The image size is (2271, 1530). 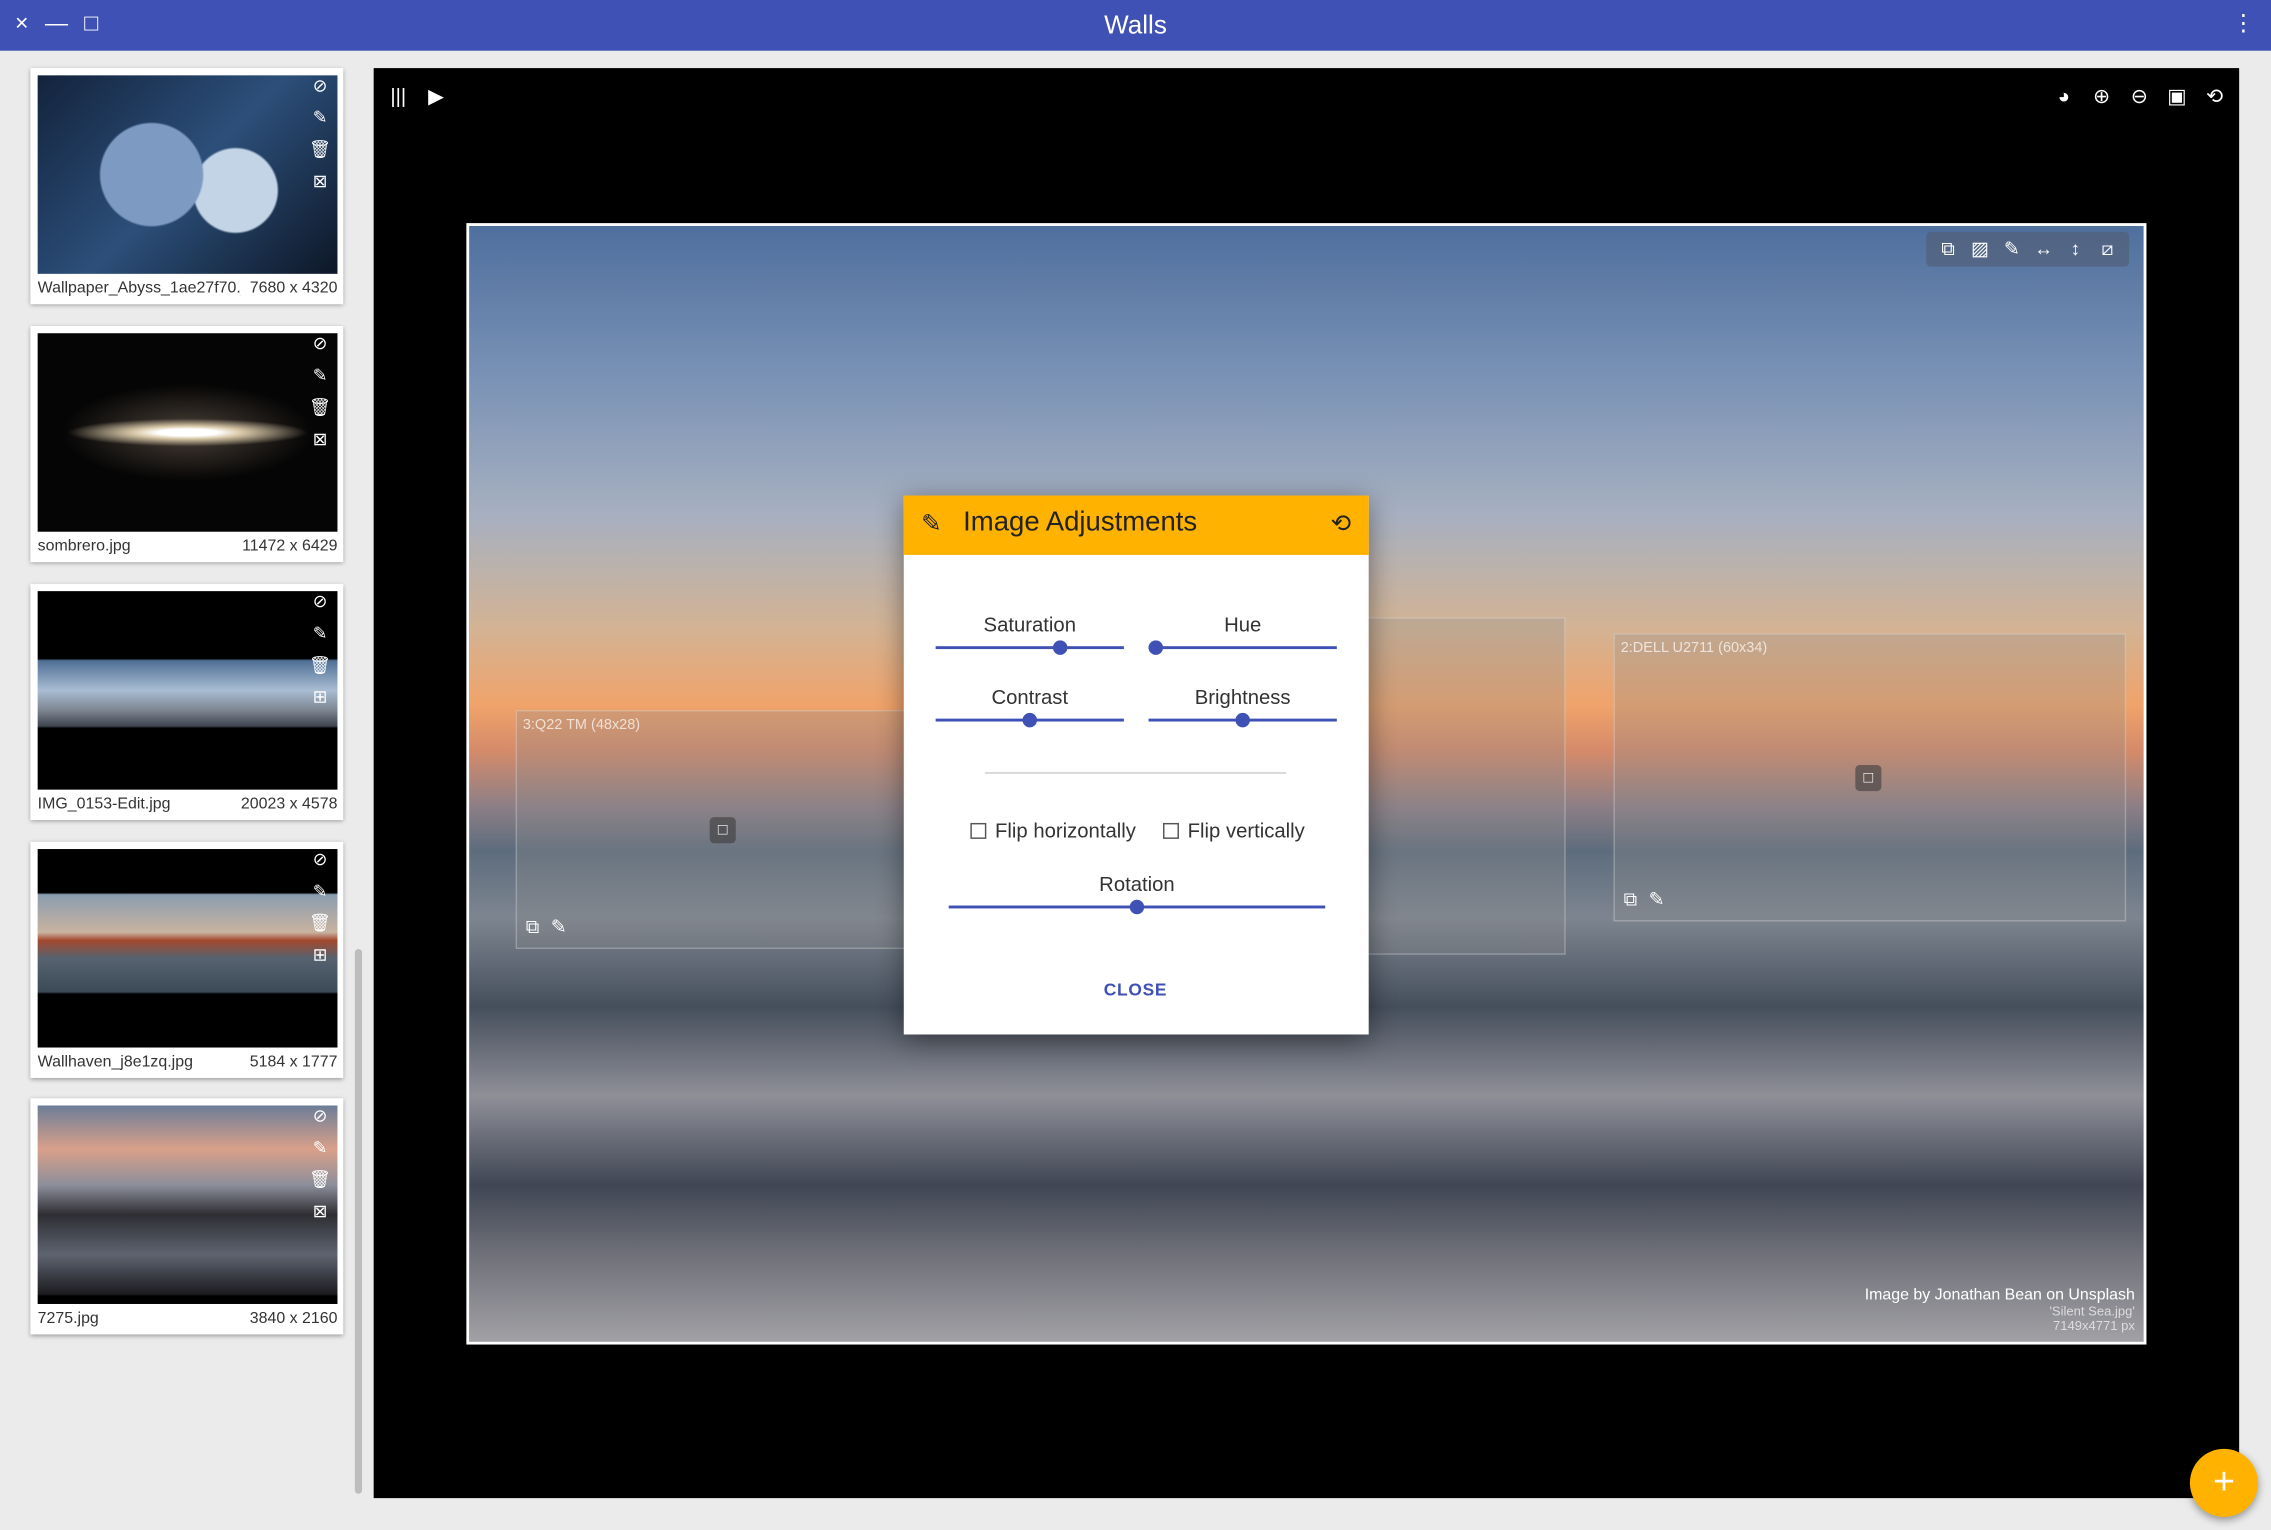 What do you see at coordinates (293, 1318) in the screenshot?
I see `image-dimensions: 3840 x 2160` at bounding box center [293, 1318].